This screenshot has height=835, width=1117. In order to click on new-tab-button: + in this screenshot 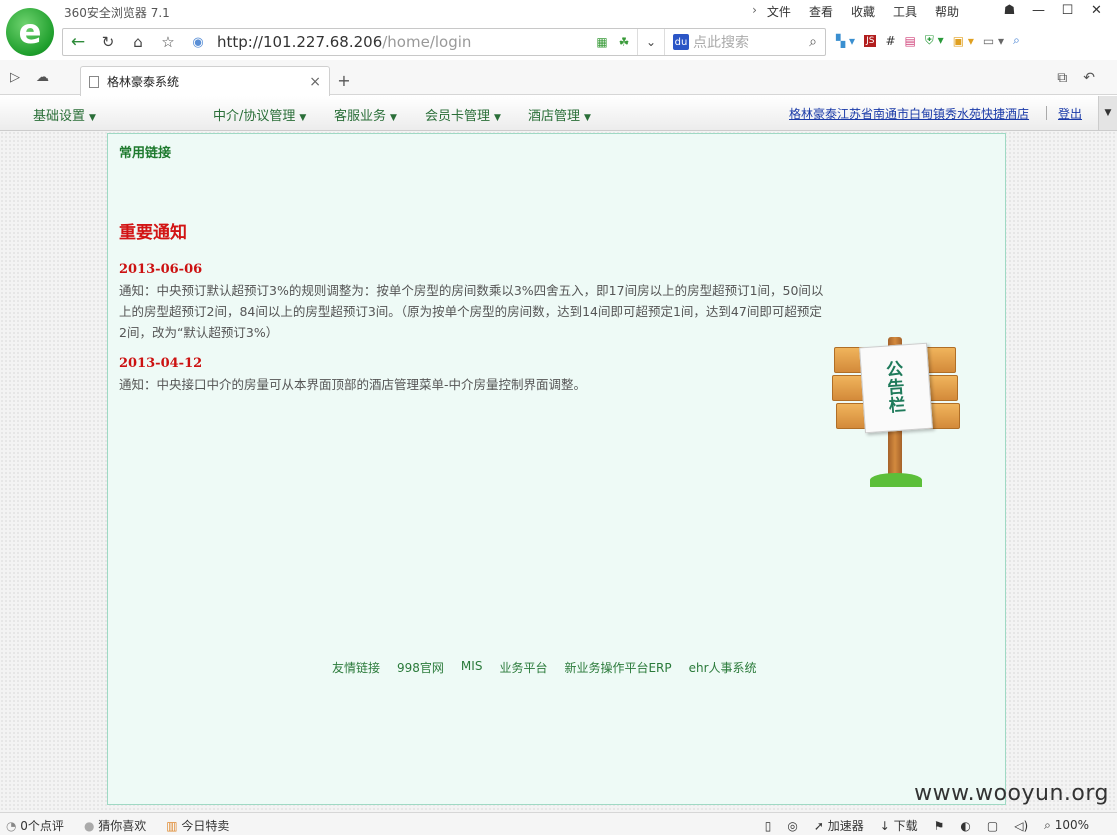, I will do `click(344, 80)`.